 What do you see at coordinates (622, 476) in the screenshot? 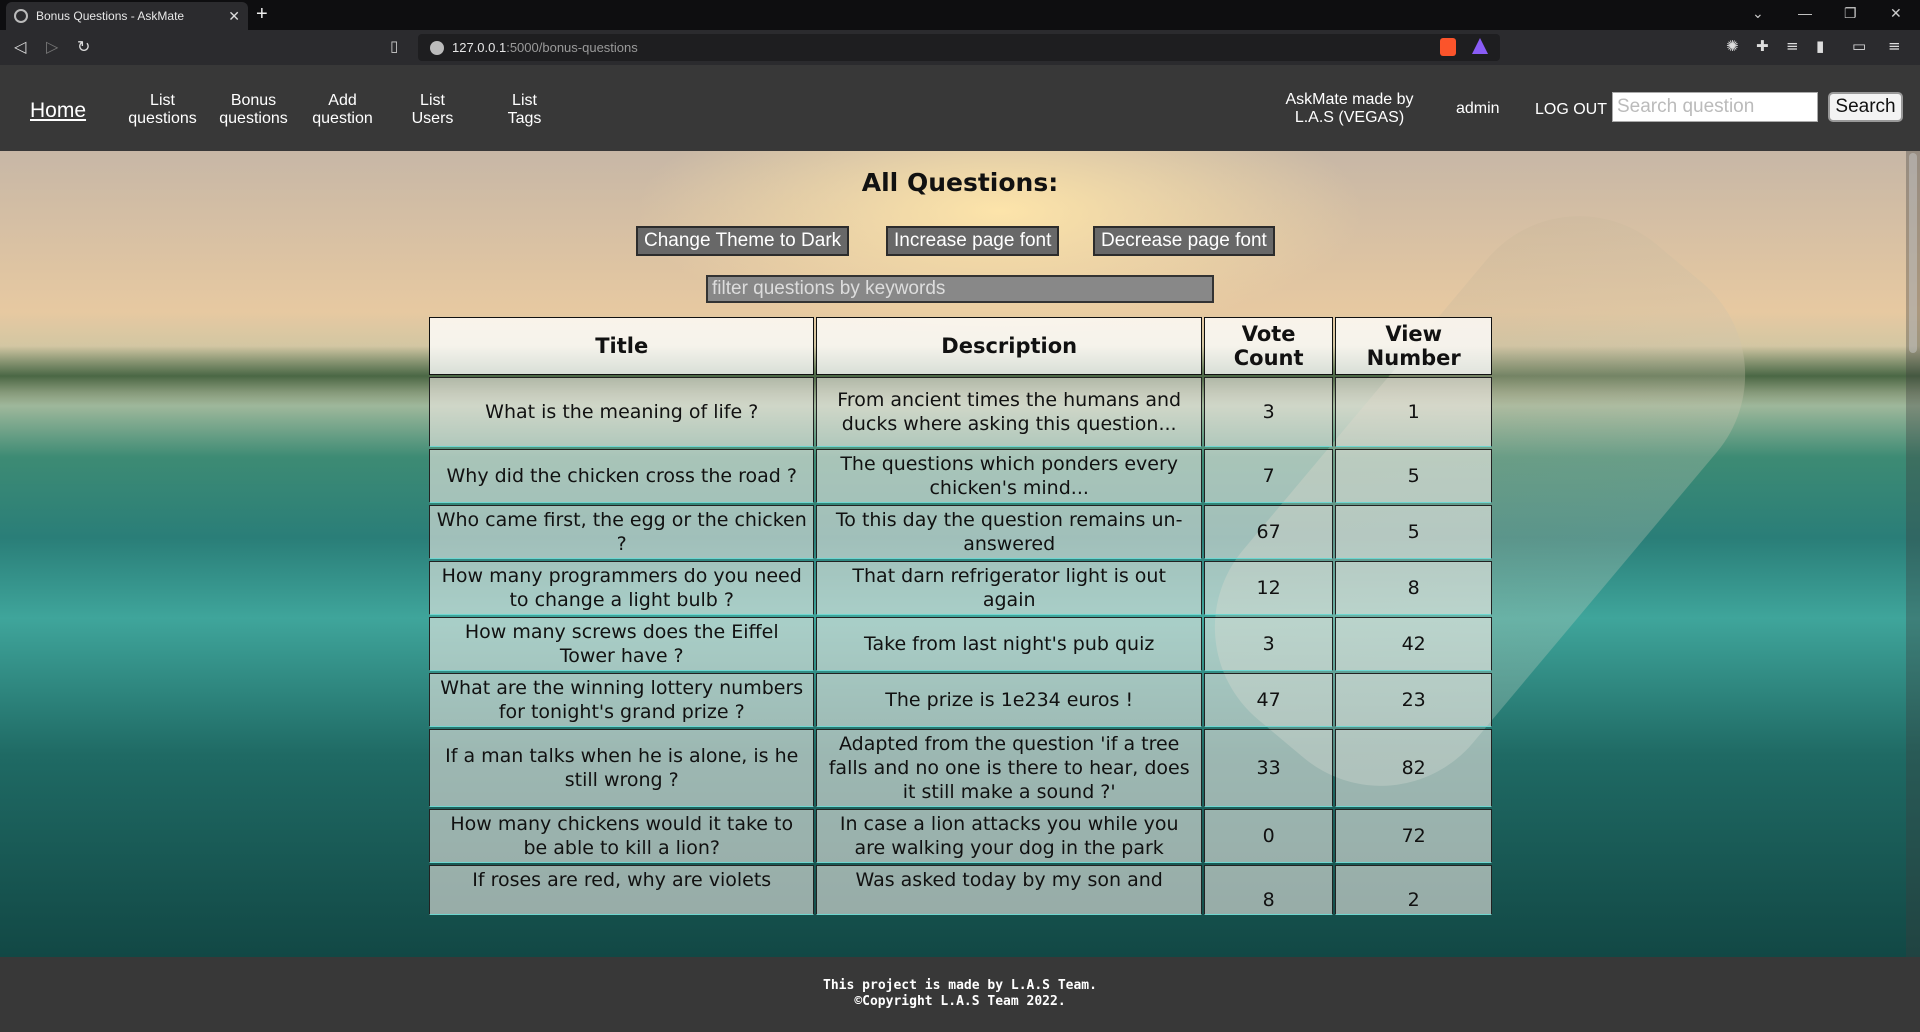
I see `question-title-cell: Why did the chicken cross the road ?` at bounding box center [622, 476].